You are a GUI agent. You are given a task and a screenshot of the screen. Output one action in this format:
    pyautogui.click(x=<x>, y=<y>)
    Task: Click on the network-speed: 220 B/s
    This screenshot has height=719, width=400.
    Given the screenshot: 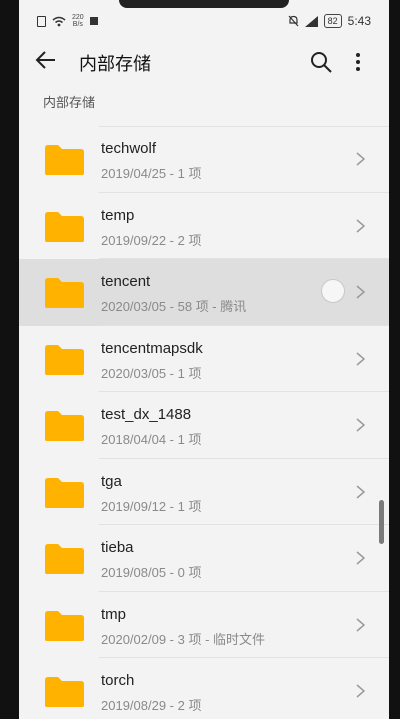 What is the action you would take?
    pyautogui.click(x=78, y=21)
    